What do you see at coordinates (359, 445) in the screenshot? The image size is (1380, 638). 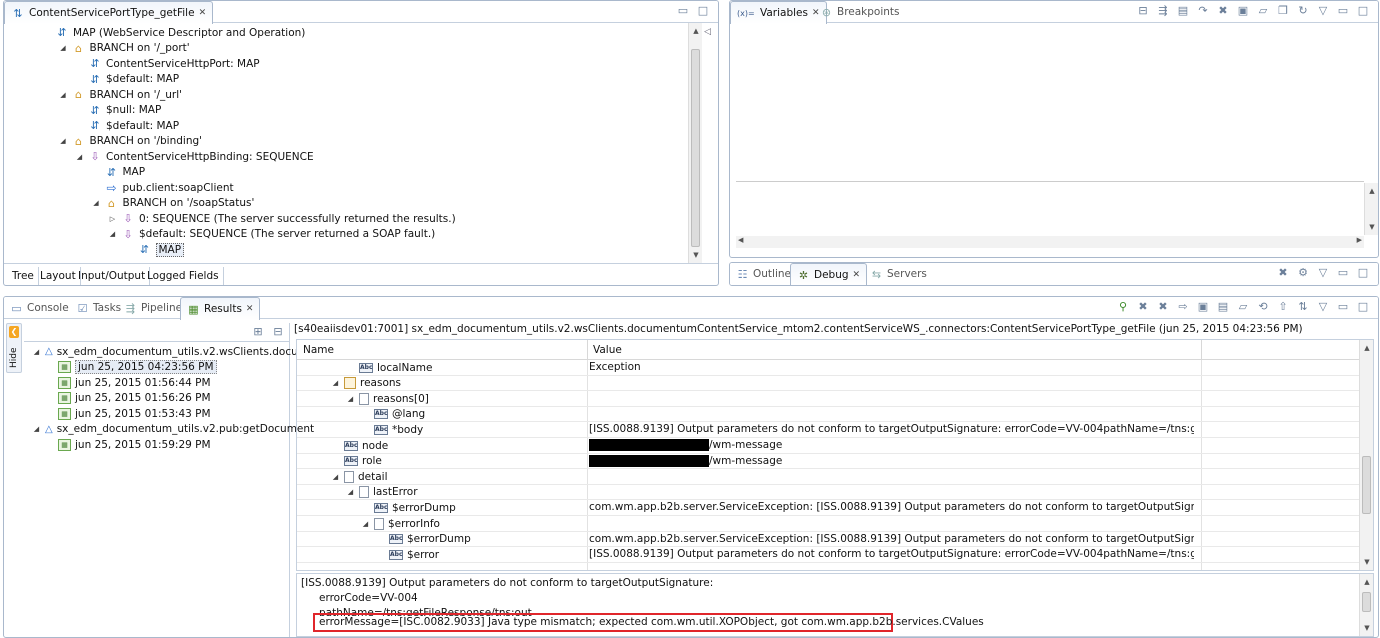 I see `pipeline-row: Abc node` at bounding box center [359, 445].